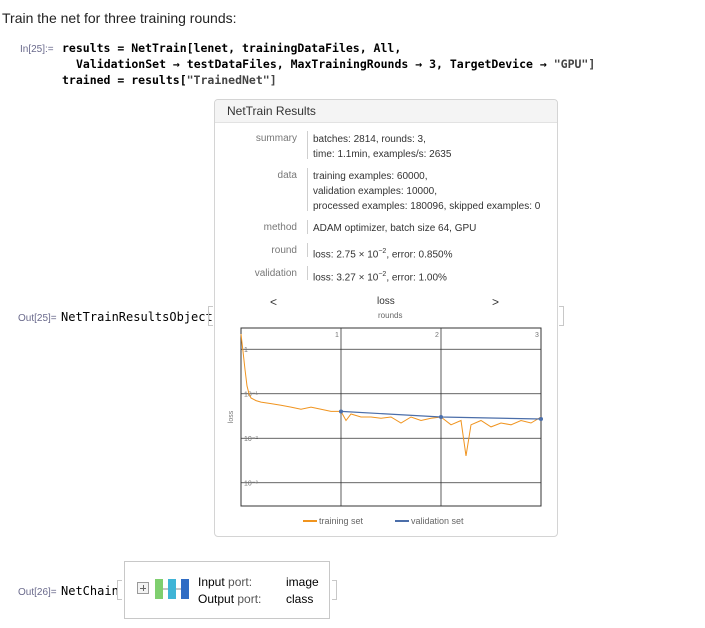 This screenshot has width=705, height=628. Describe the element at coordinates (537, 335) in the screenshot. I see `x-tick-label: 3` at that location.